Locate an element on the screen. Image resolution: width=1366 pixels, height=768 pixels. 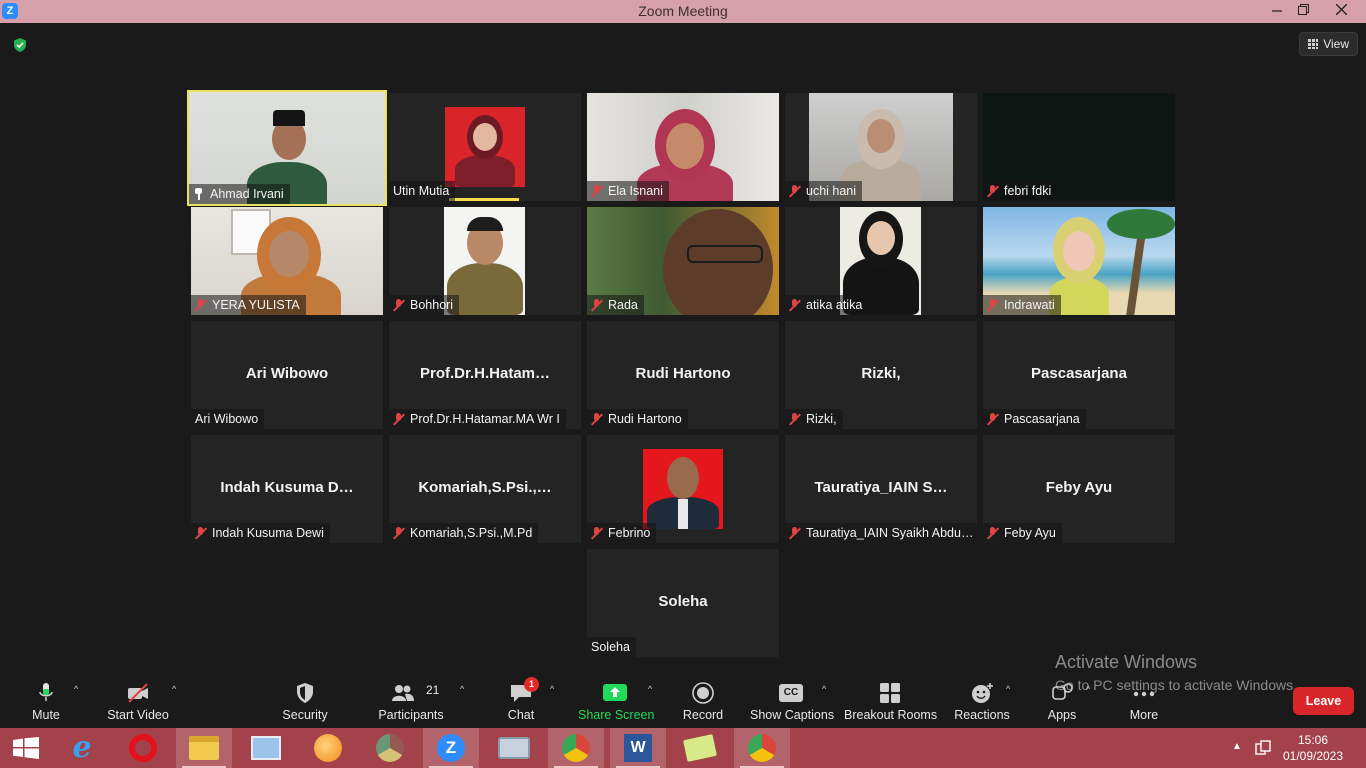
view-button: View is located at coordinates (1328, 44).